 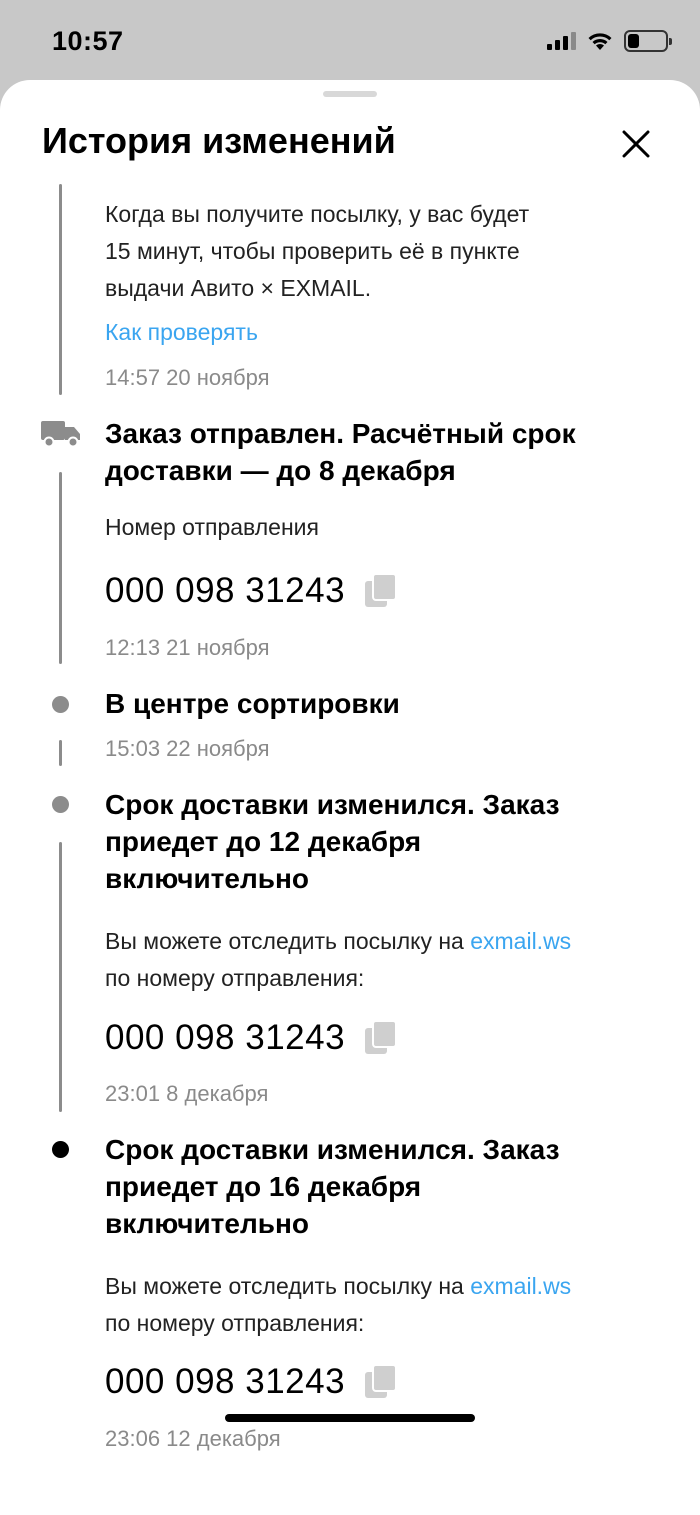 I want to click on event-time: 14:57 20 ноября, so click(x=187, y=377).